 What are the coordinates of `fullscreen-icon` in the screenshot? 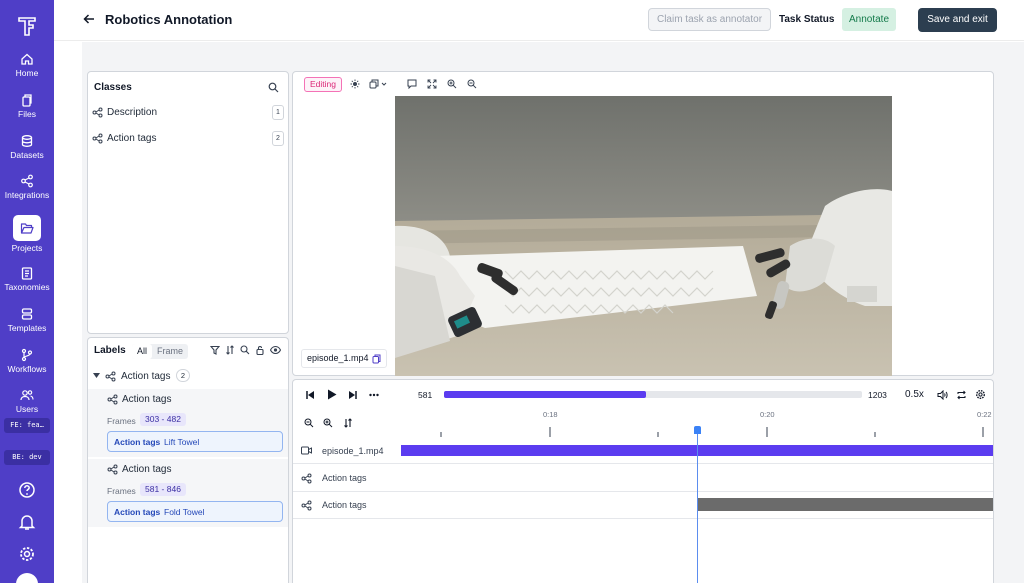 It's located at (432, 84).